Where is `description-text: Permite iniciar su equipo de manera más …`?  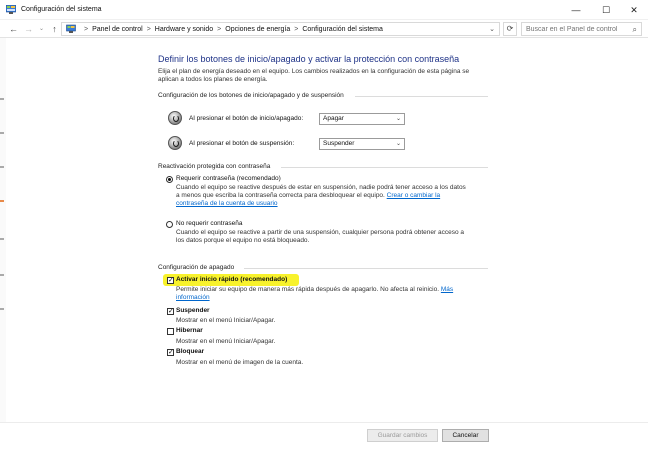
description-text: Permite iniciar su equipo de manera más … is located at coordinates (308, 289).